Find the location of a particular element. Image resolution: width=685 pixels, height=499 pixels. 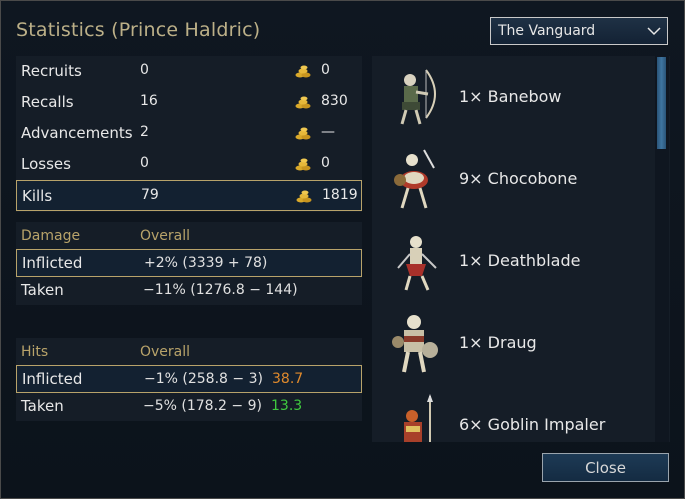

hits-inflicted-row: Inflicted −1% (258.8 − 3) 38.7 is located at coordinates (189, 379).